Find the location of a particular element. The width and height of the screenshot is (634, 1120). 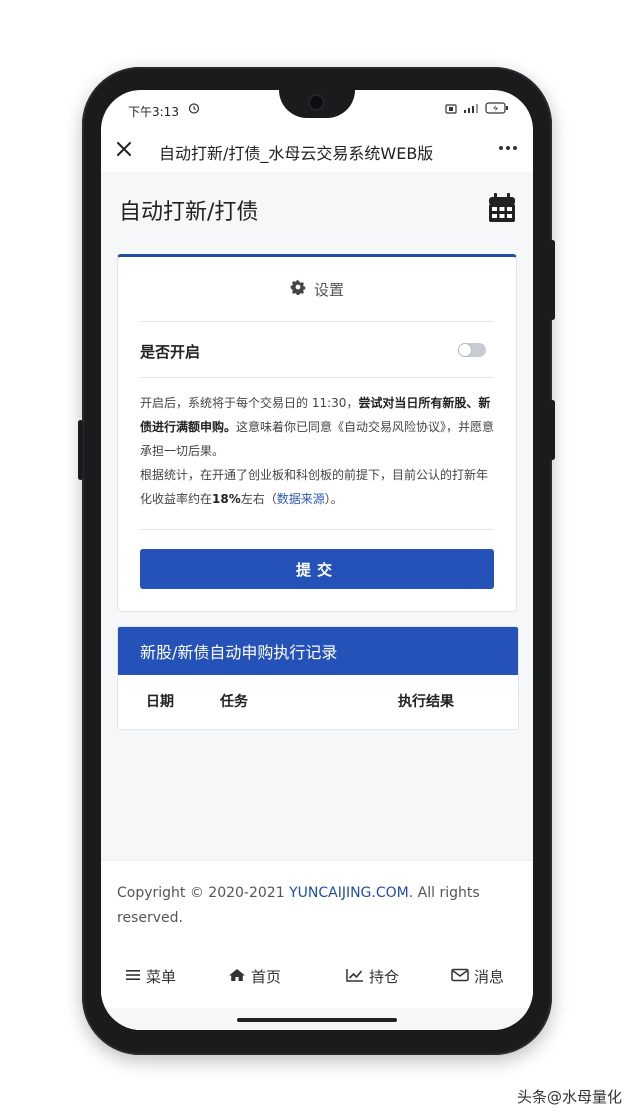

status-icons is located at coordinates (477, 109).